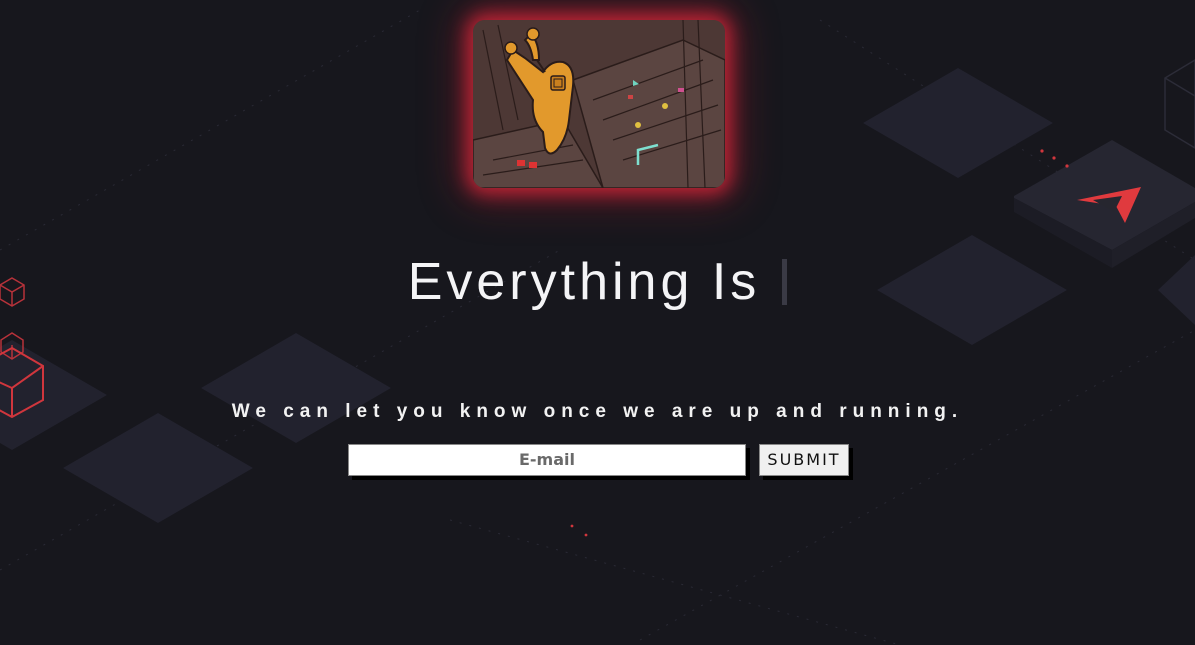 Image resolution: width=1195 pixels, height=645 pixels. What do you see at coordinates (785, 282) in the screenshot?
I see `typing-cursor` at bounding box center [785, 282].